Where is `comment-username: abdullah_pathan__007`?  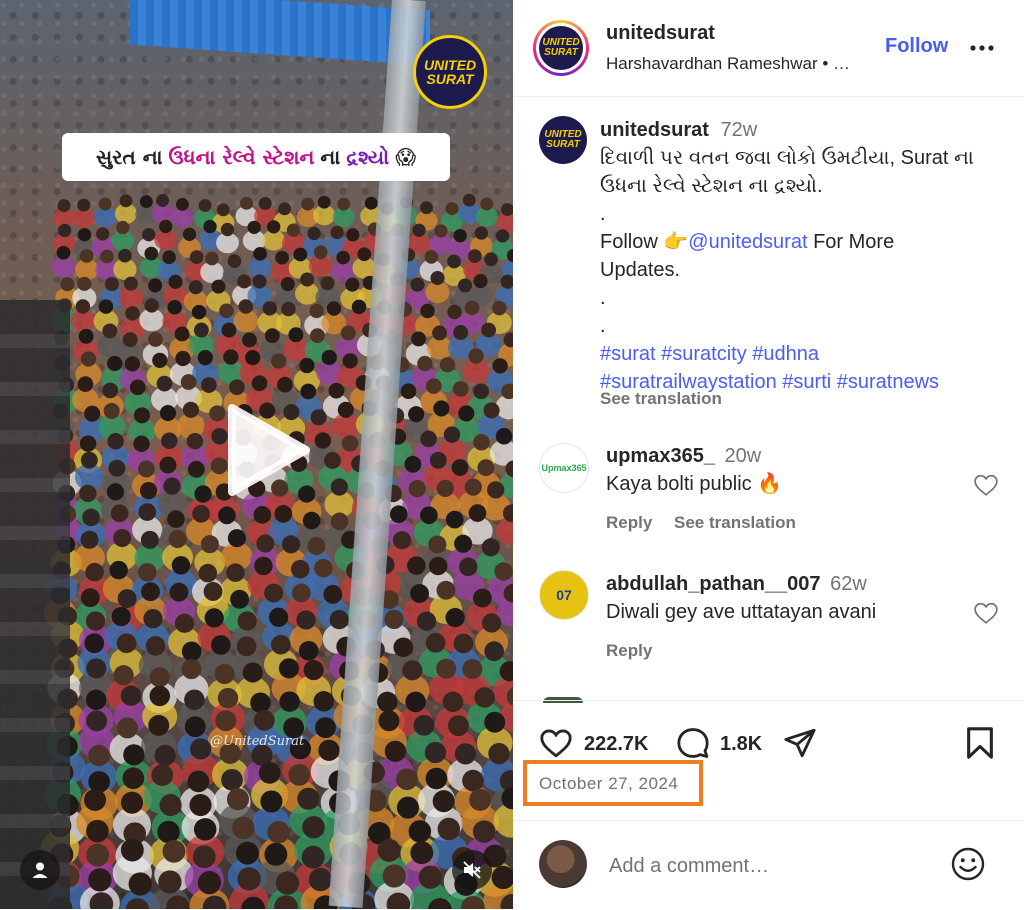
comment-username: abdullah_pathan__007 is located at coordinates (713, 584).